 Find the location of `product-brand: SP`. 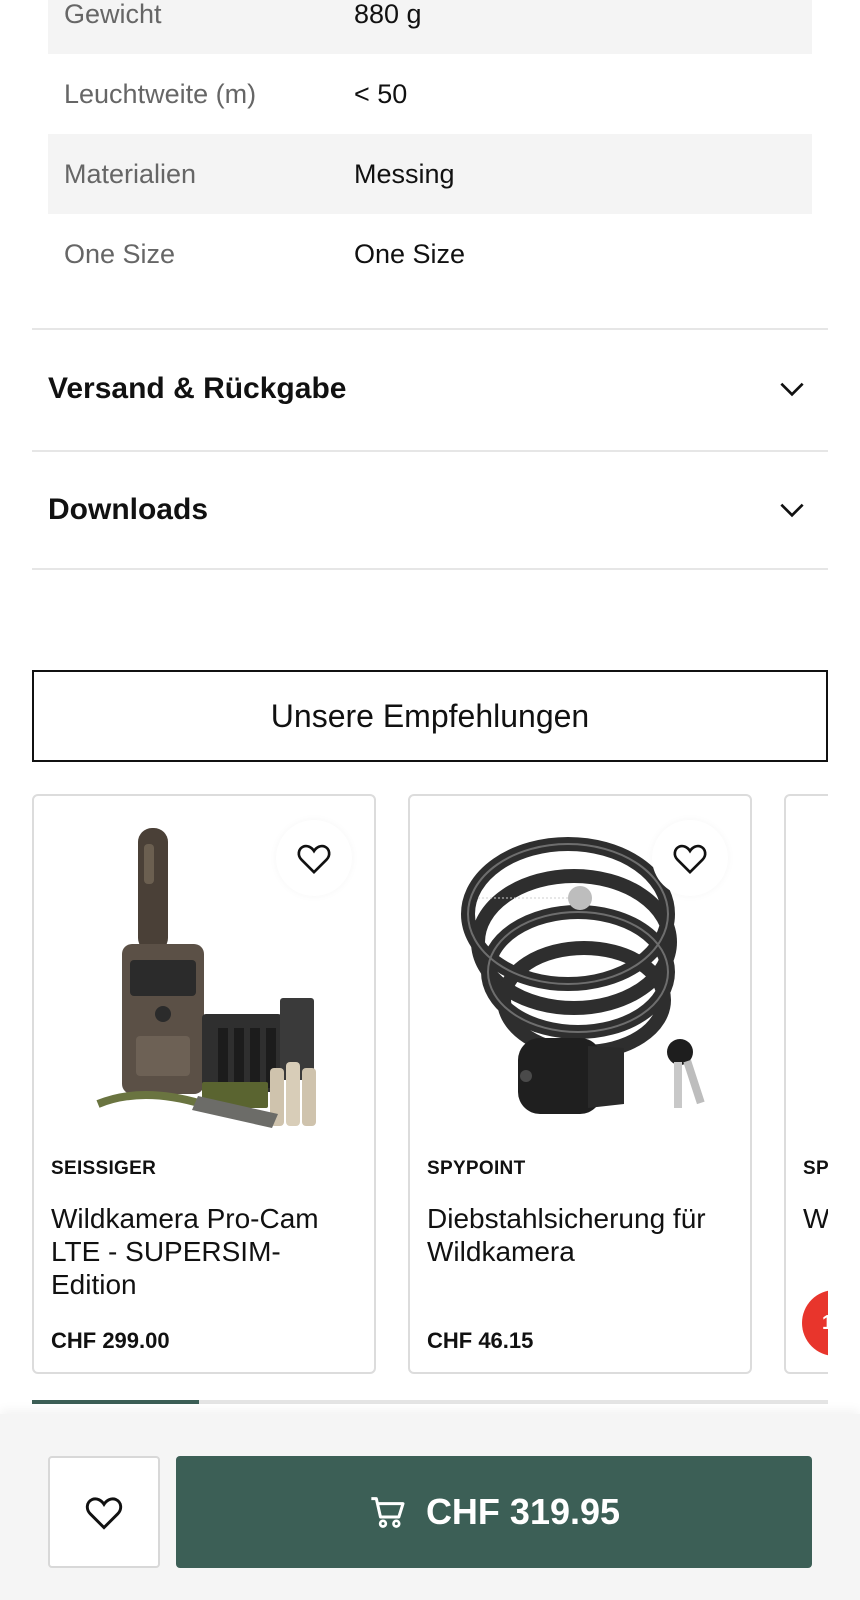

product-brand: SP is located at coordinates (815, 1168).